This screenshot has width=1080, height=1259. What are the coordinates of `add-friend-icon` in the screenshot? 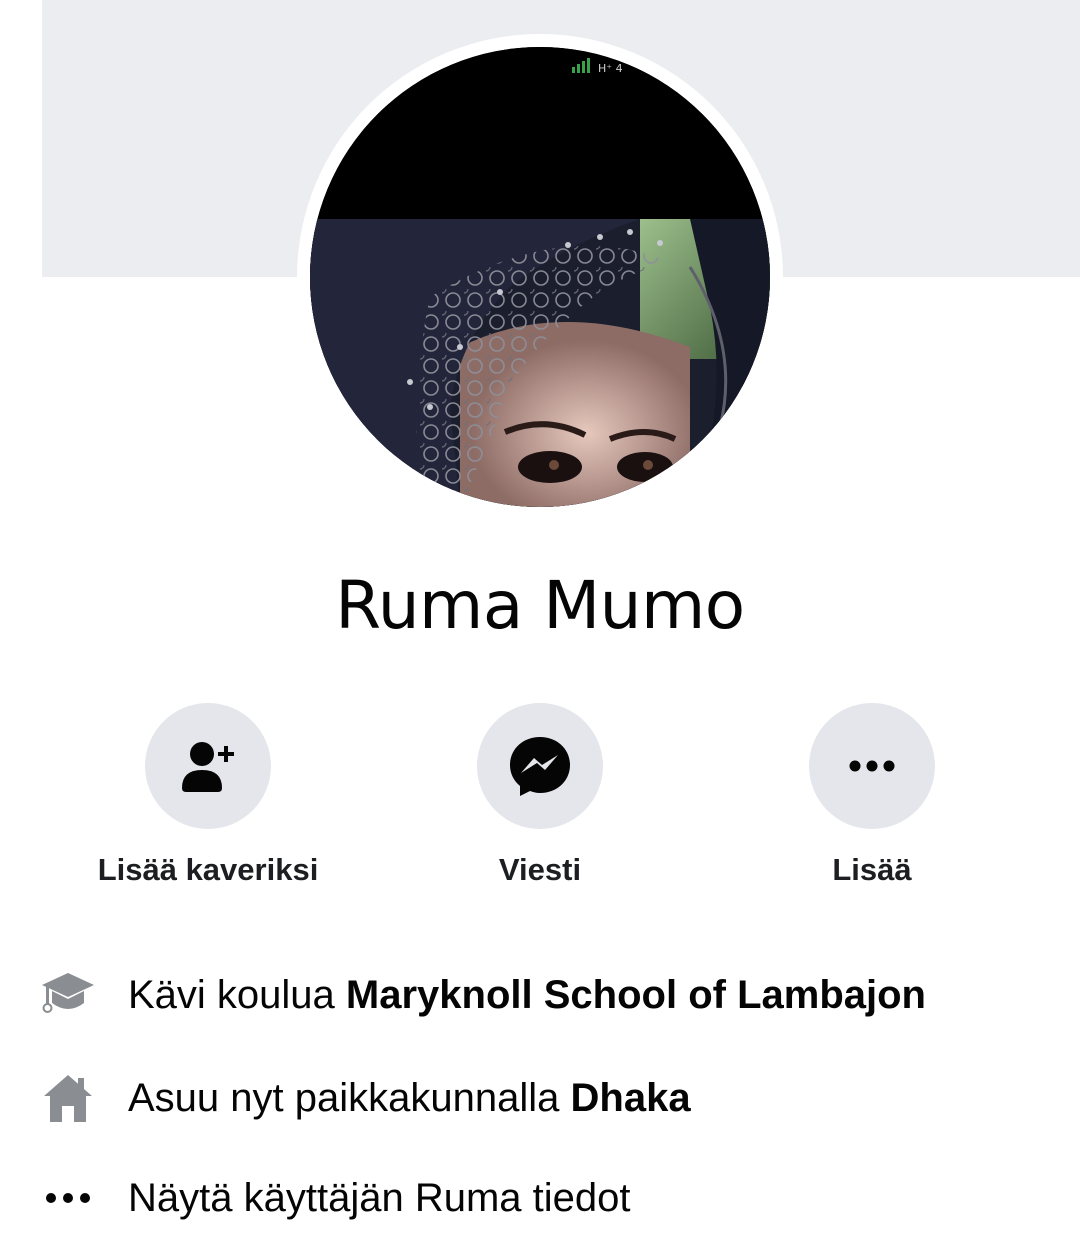 It's located at (208, 767).